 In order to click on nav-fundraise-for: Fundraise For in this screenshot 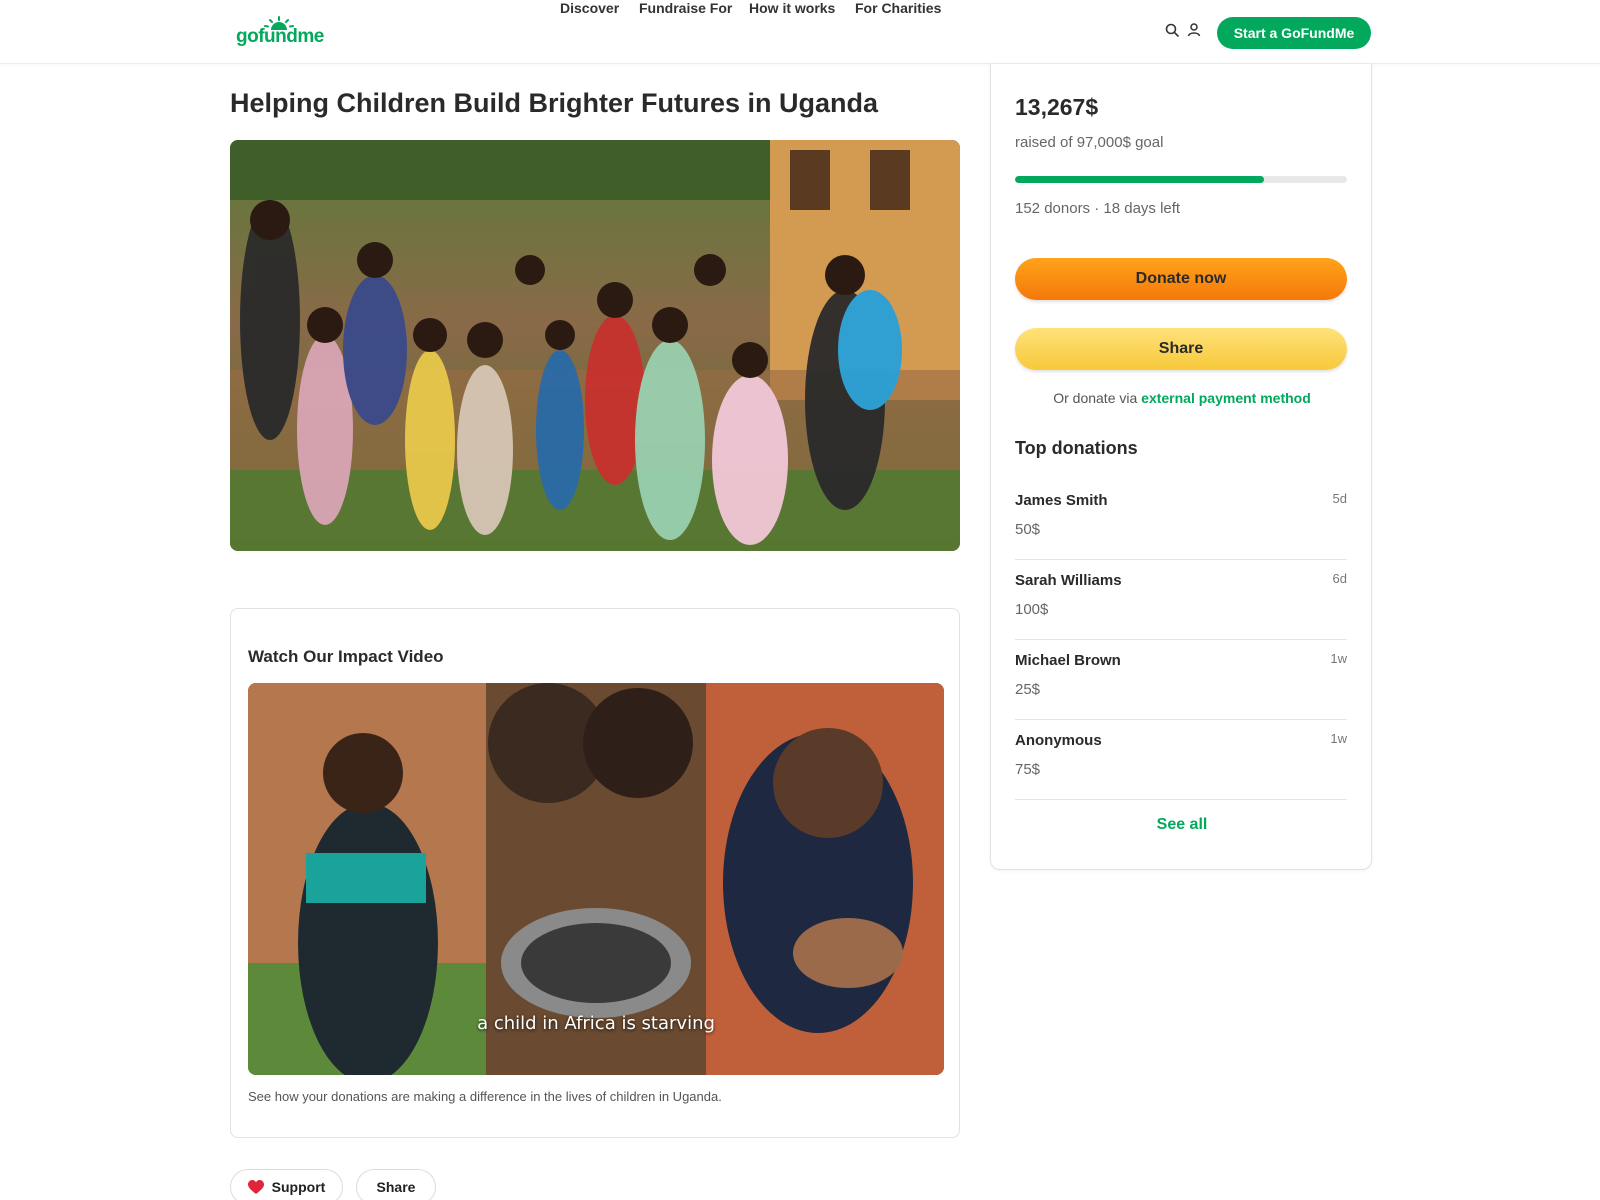, I will do `click(685, 8)`.